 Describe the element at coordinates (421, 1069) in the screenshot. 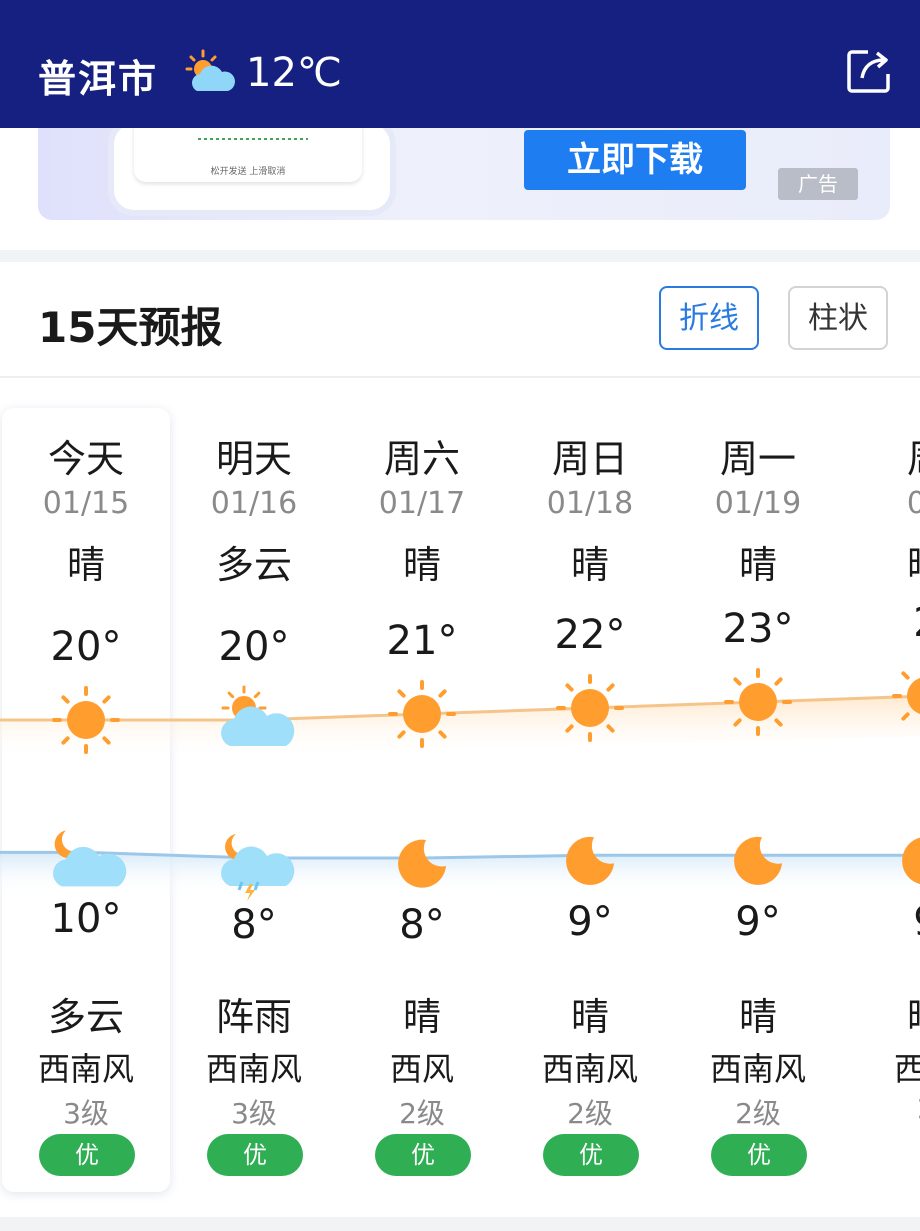

I see `wind-direction-label: 西风` at that location.